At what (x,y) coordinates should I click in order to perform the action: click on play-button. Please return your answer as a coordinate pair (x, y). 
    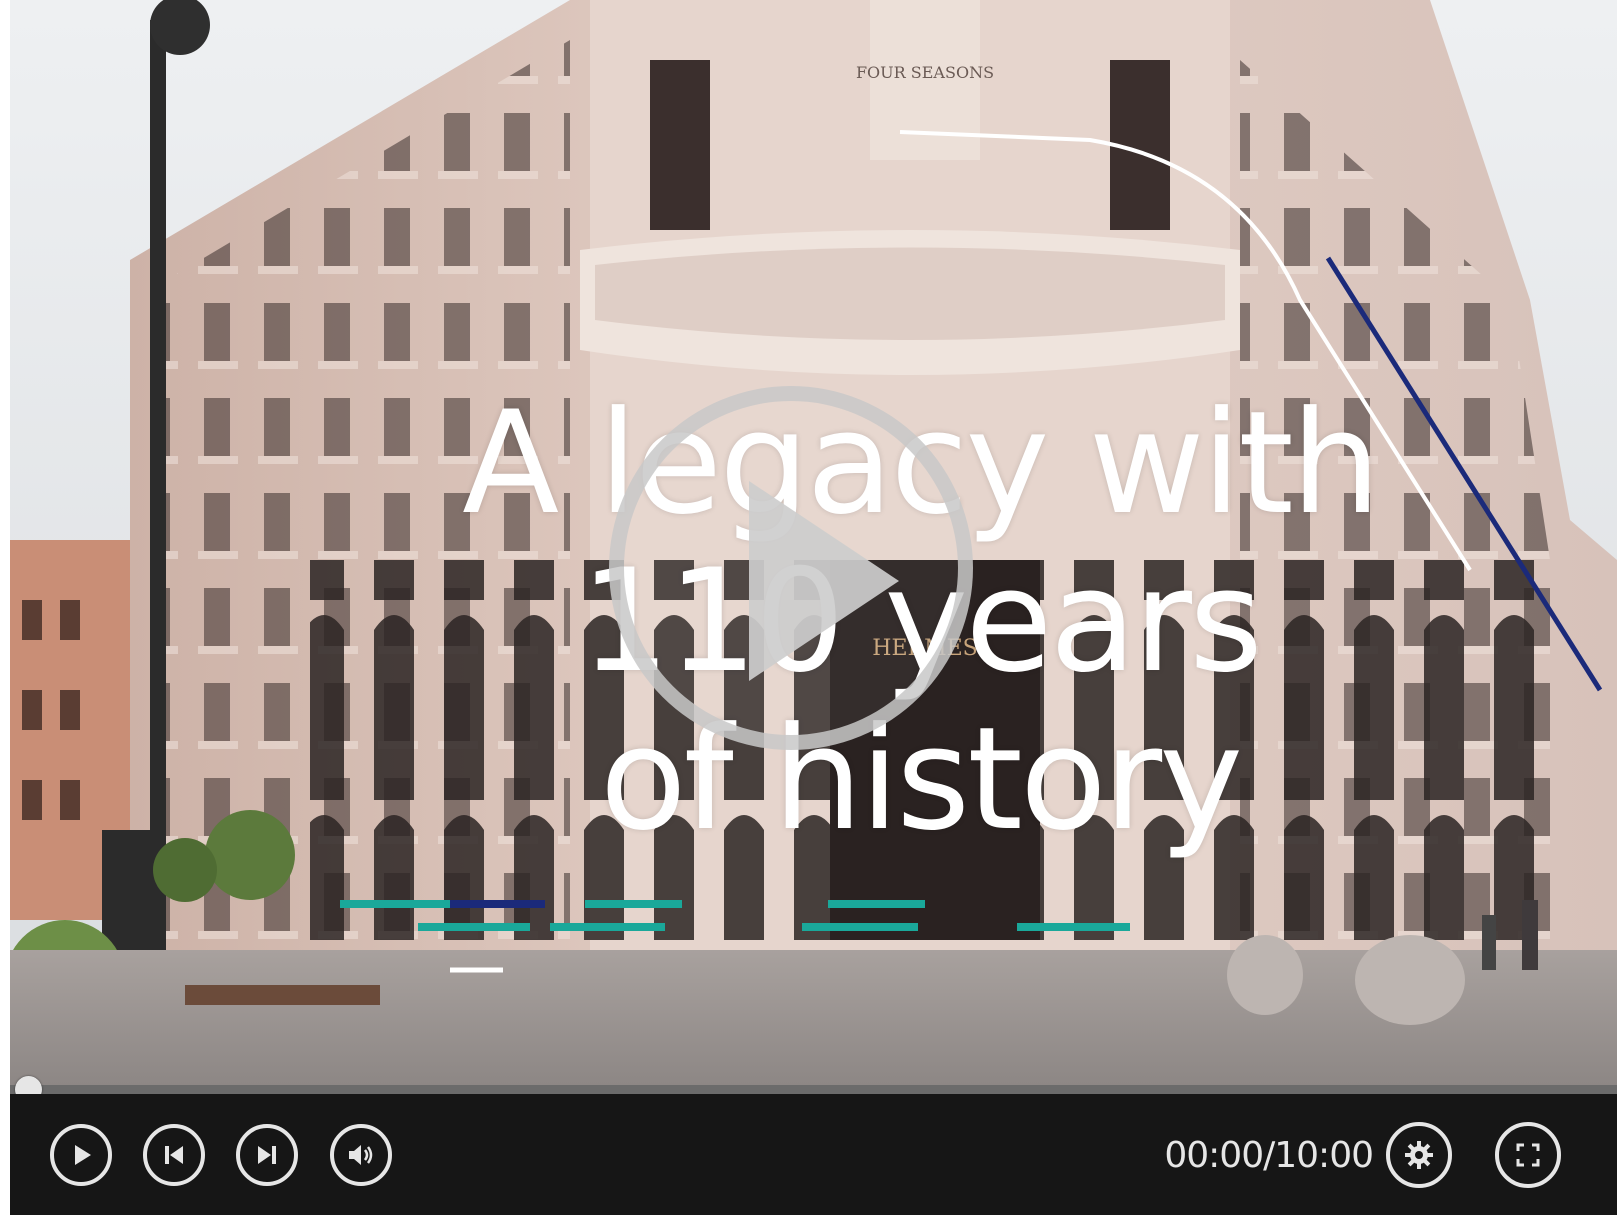
    Looking at the image, I should click on (81, 1155).